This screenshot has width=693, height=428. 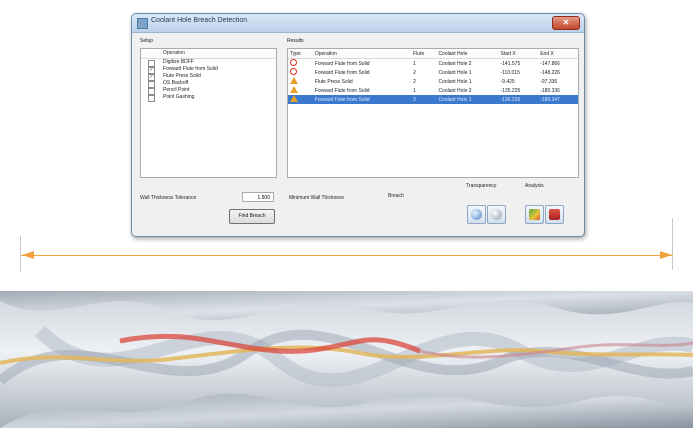 I want to click on result-start-x-cell: -135.235, so click(x=510, y=90).